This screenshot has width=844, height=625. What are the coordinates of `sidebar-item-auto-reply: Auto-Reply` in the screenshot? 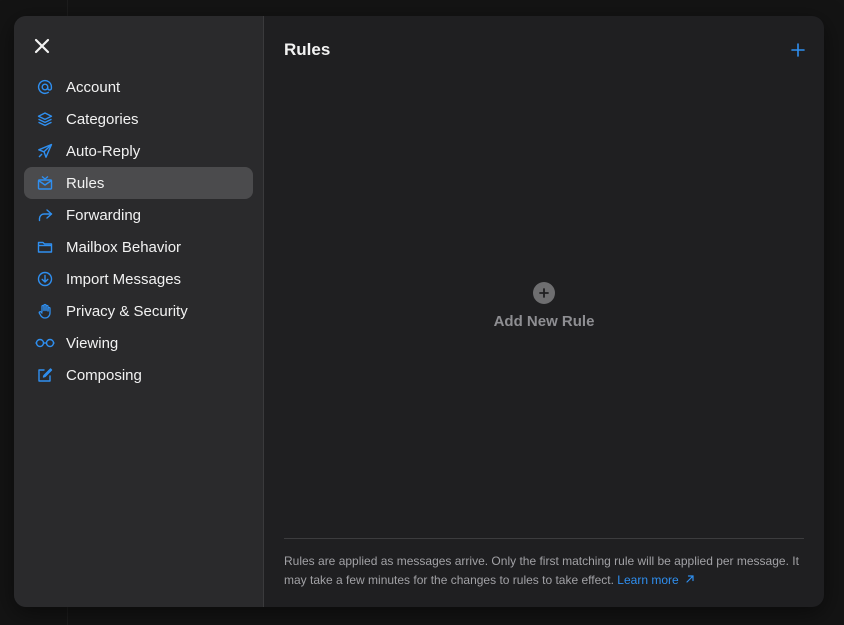 It's located at (138, 151).